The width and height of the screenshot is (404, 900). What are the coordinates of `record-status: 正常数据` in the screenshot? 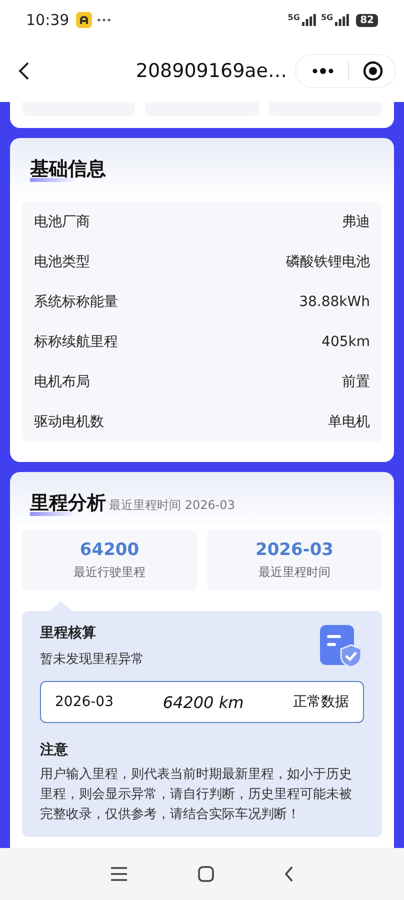 It's located at (321, 702).